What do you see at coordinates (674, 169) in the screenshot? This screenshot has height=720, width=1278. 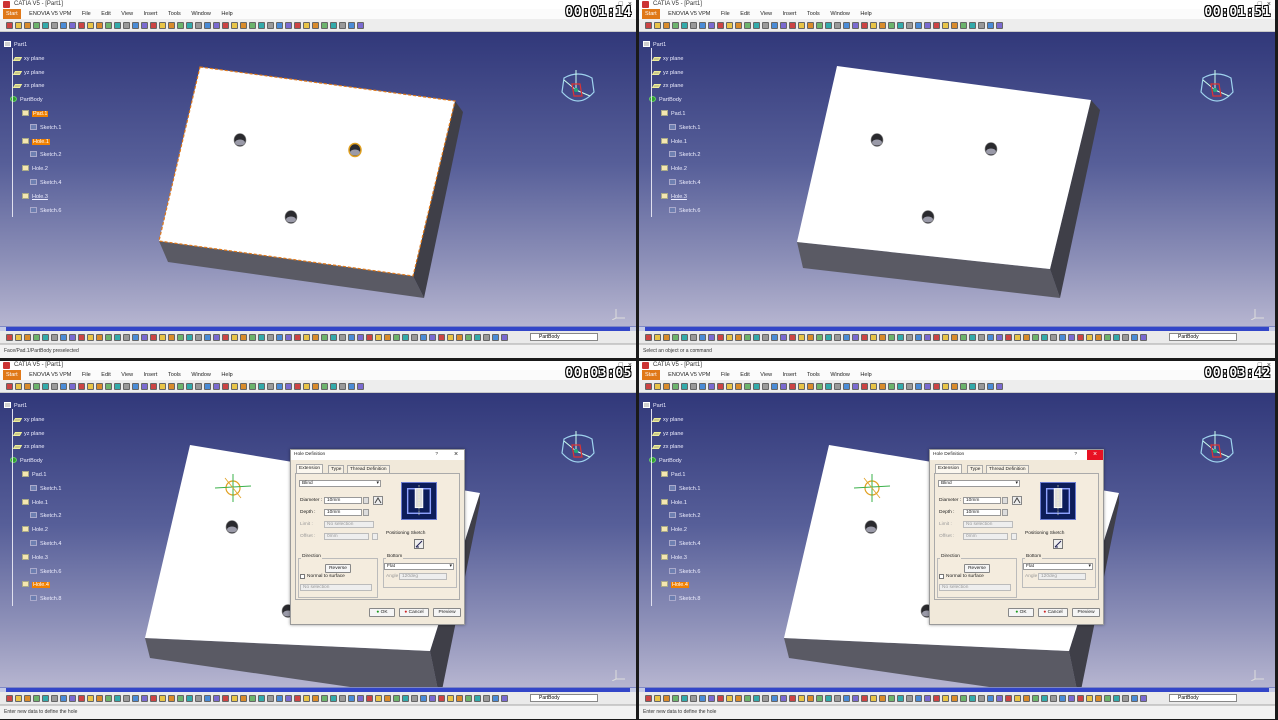 I see `tree-node-feat: Hole.2` at bounding box center [674, 169].